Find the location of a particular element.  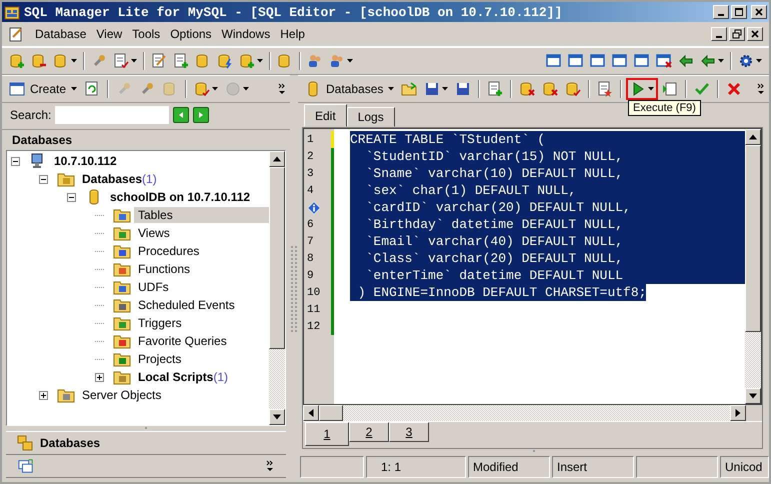

databases-dropdown: Databases is located at coordinates (350, 89).